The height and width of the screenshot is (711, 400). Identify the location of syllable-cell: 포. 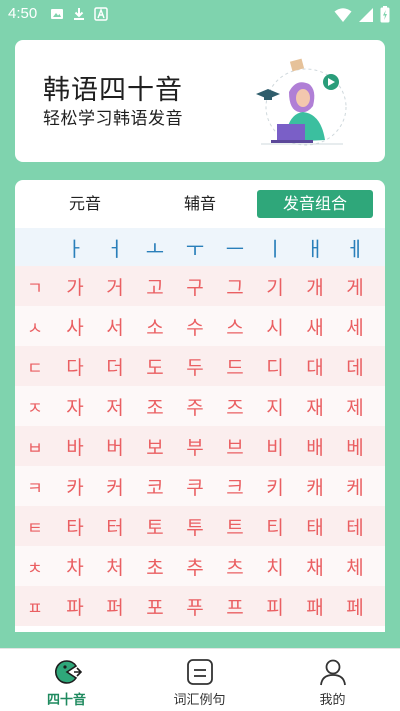
(155, 606).